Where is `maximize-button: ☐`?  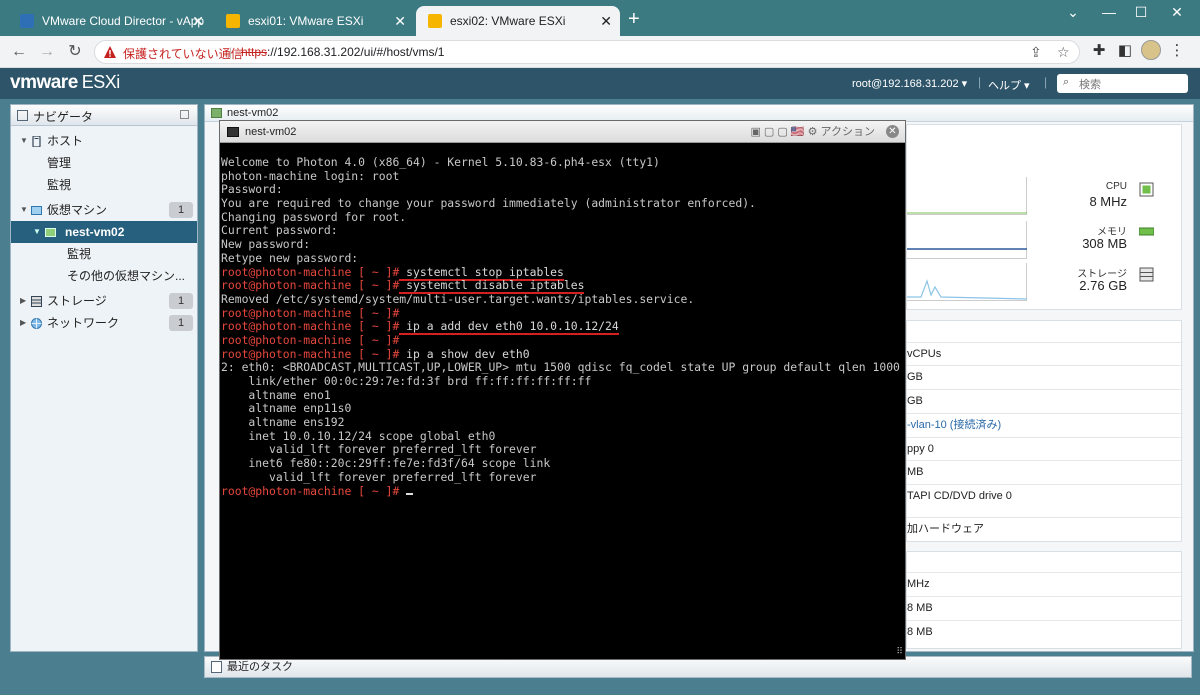
maximize-button: ☐ is located at coordinates (1141, 12).